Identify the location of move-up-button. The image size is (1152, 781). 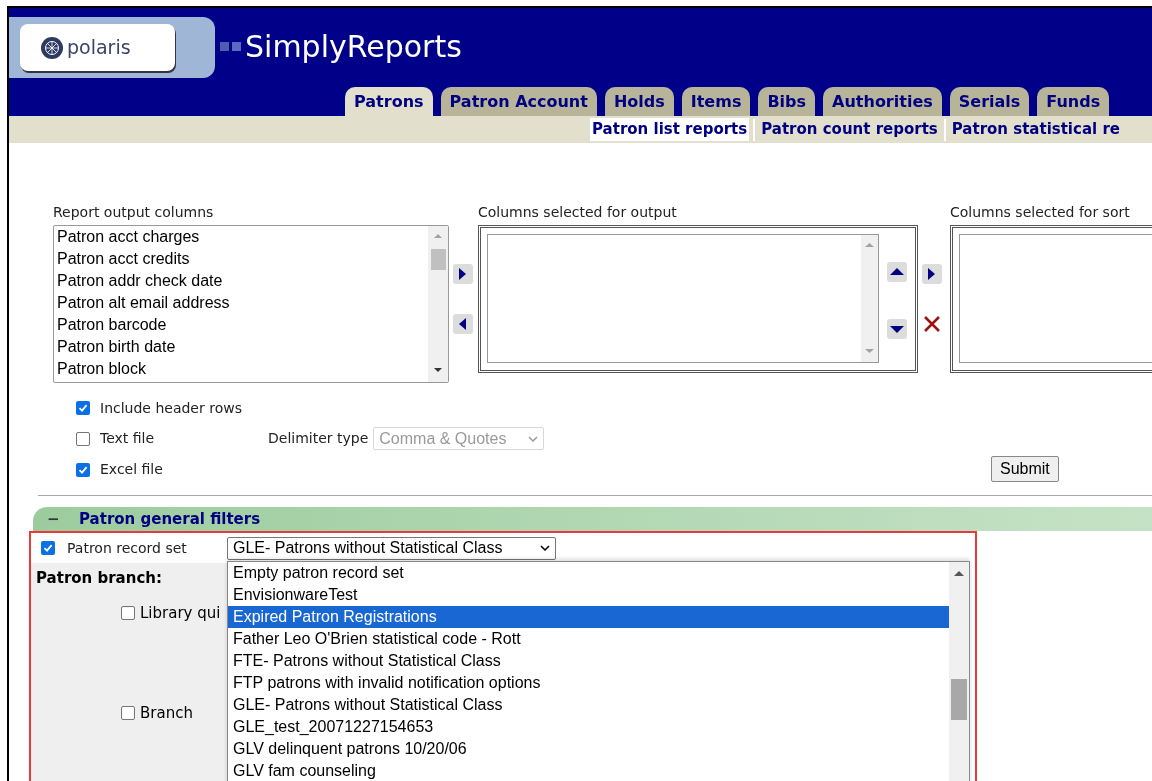
(897, 272).